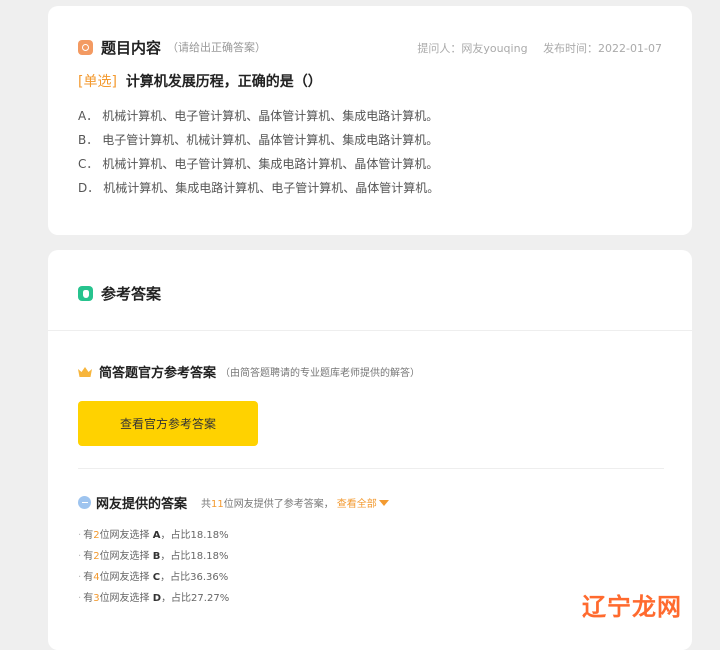 This screenshot has height=650, width=720. I want to click on summary-prefix: 共, so click(206, 504).